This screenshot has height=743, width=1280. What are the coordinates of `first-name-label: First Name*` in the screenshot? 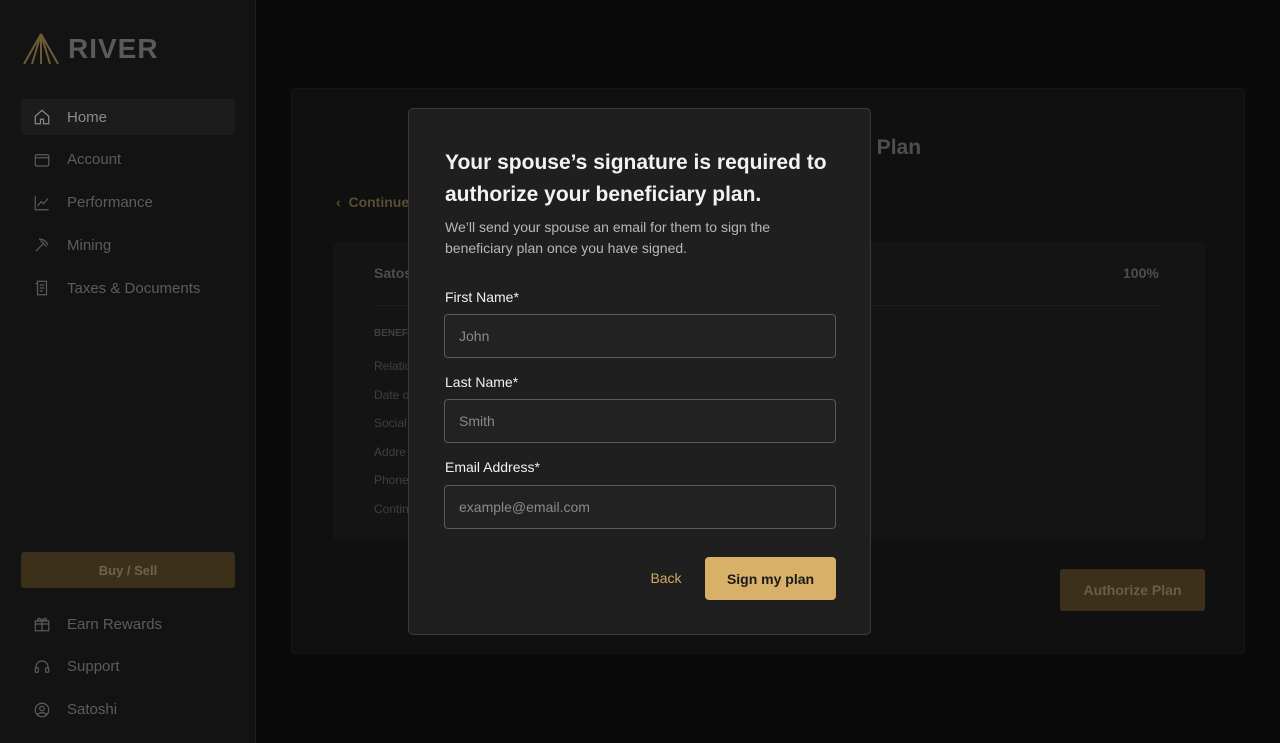 It's located at (482, 297).